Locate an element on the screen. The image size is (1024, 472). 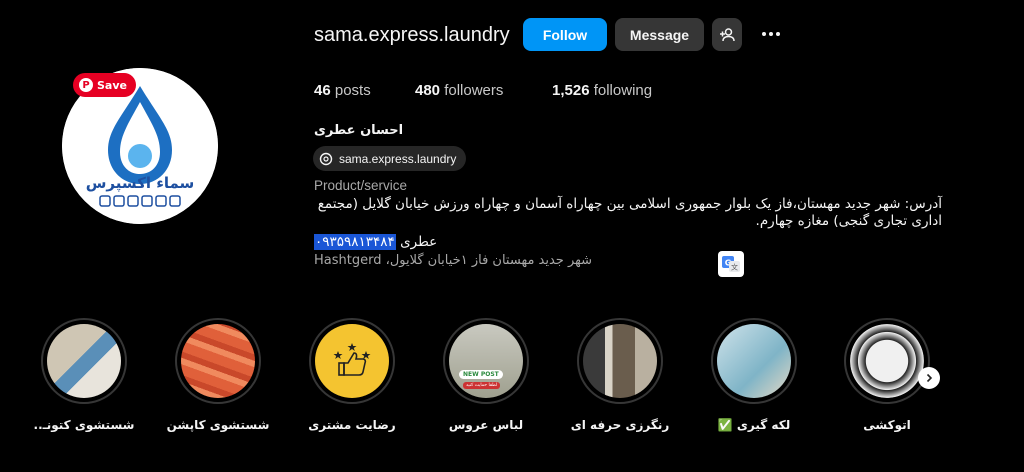
chevron-right-icon is located at coordinates (929, 378).